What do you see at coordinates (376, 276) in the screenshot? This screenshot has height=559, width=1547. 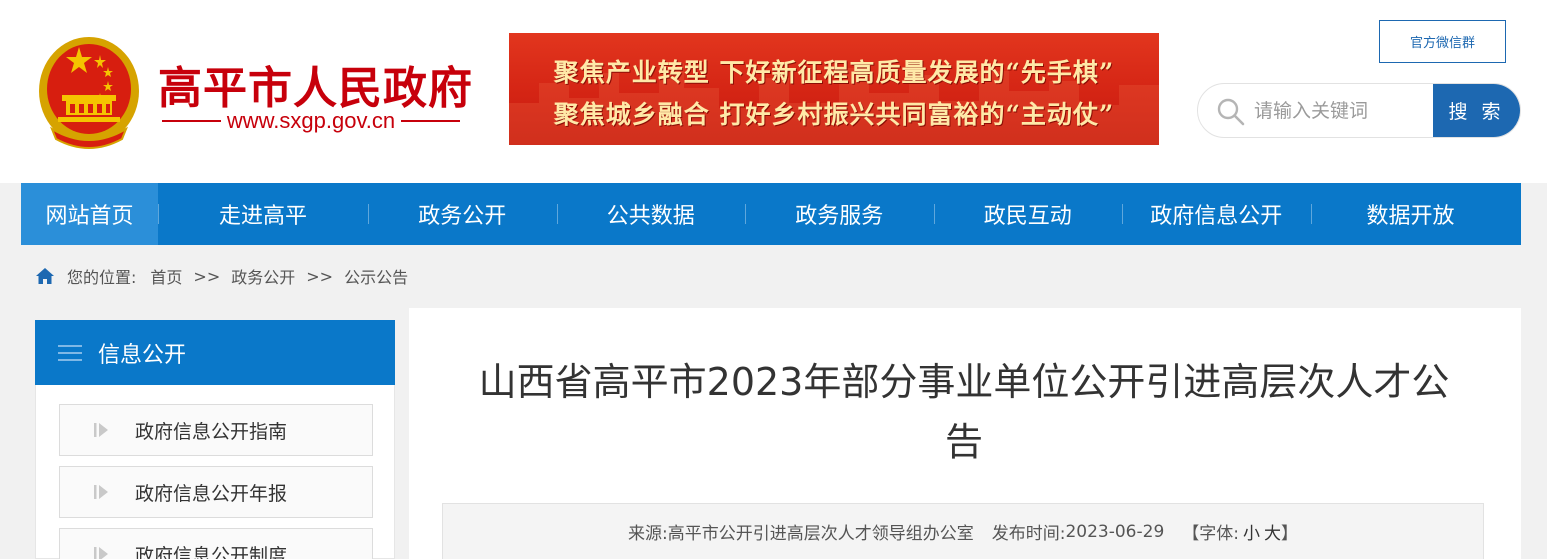 I see `breadcrumb-announcements-link: 公示公告` at bounding box center [376, 276].